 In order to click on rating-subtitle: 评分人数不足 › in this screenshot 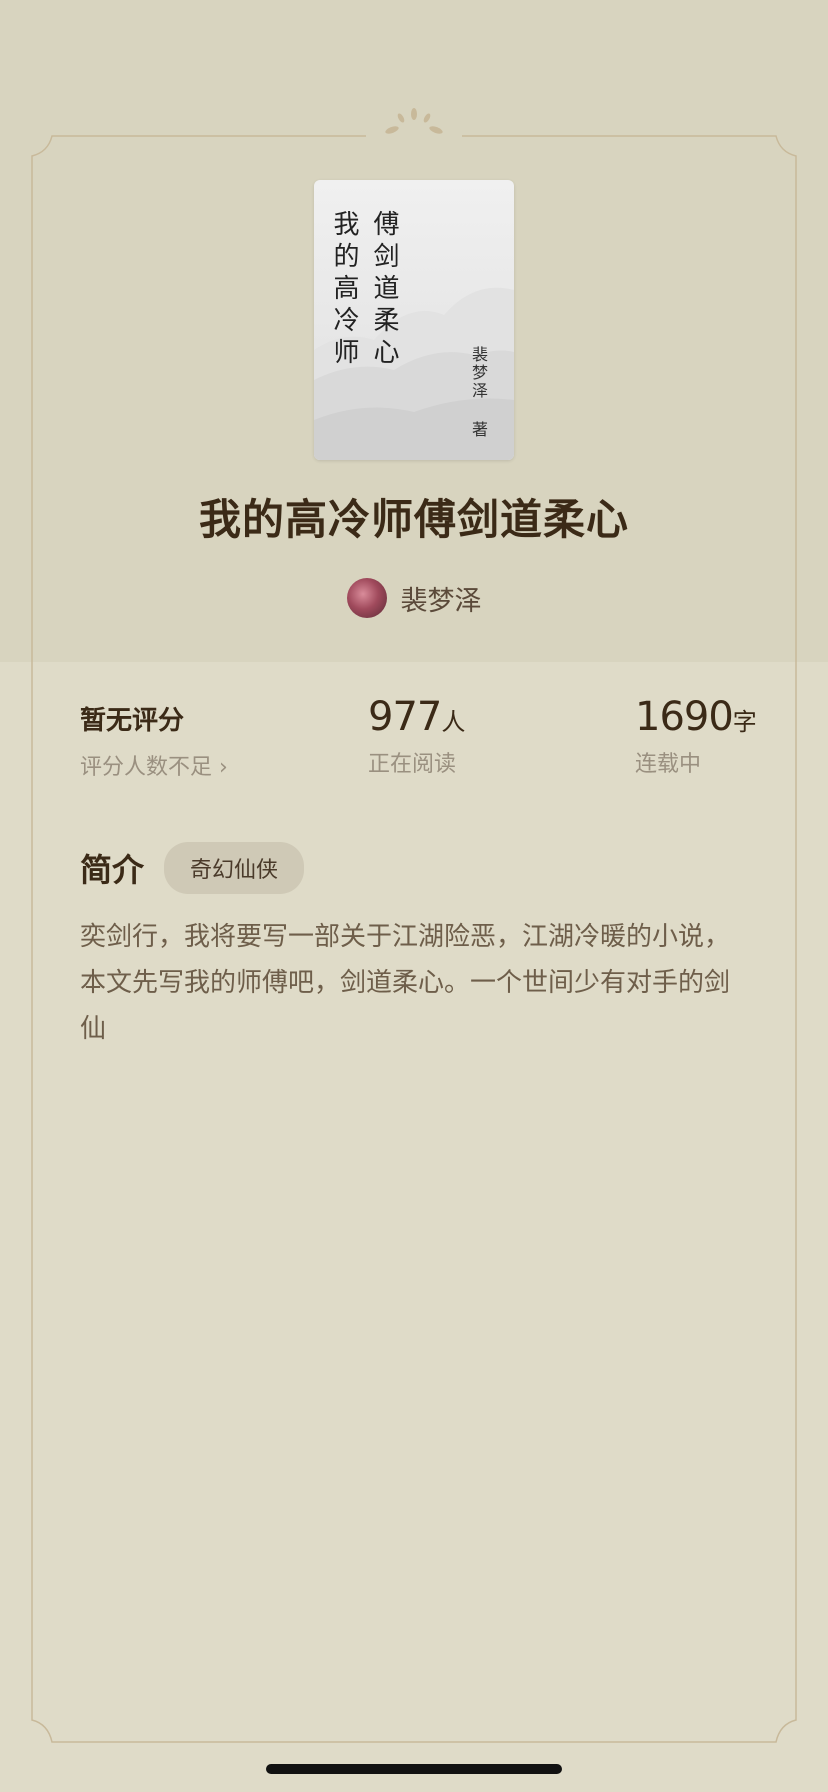, I will do `click(154, 767)`.